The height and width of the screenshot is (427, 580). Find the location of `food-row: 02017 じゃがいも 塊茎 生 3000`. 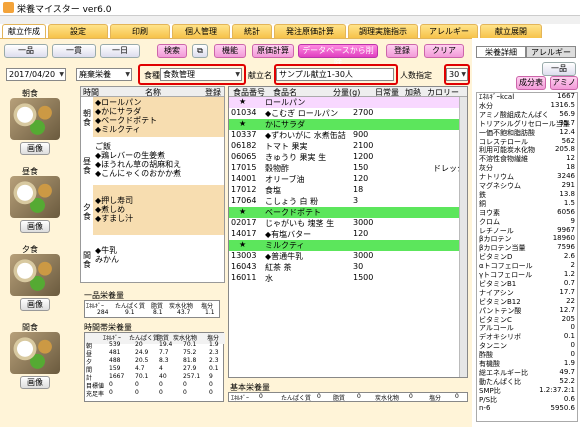

food-row: 02017 じゃがいも 塊茎 生 3000 is located at coordinates (348, 223).